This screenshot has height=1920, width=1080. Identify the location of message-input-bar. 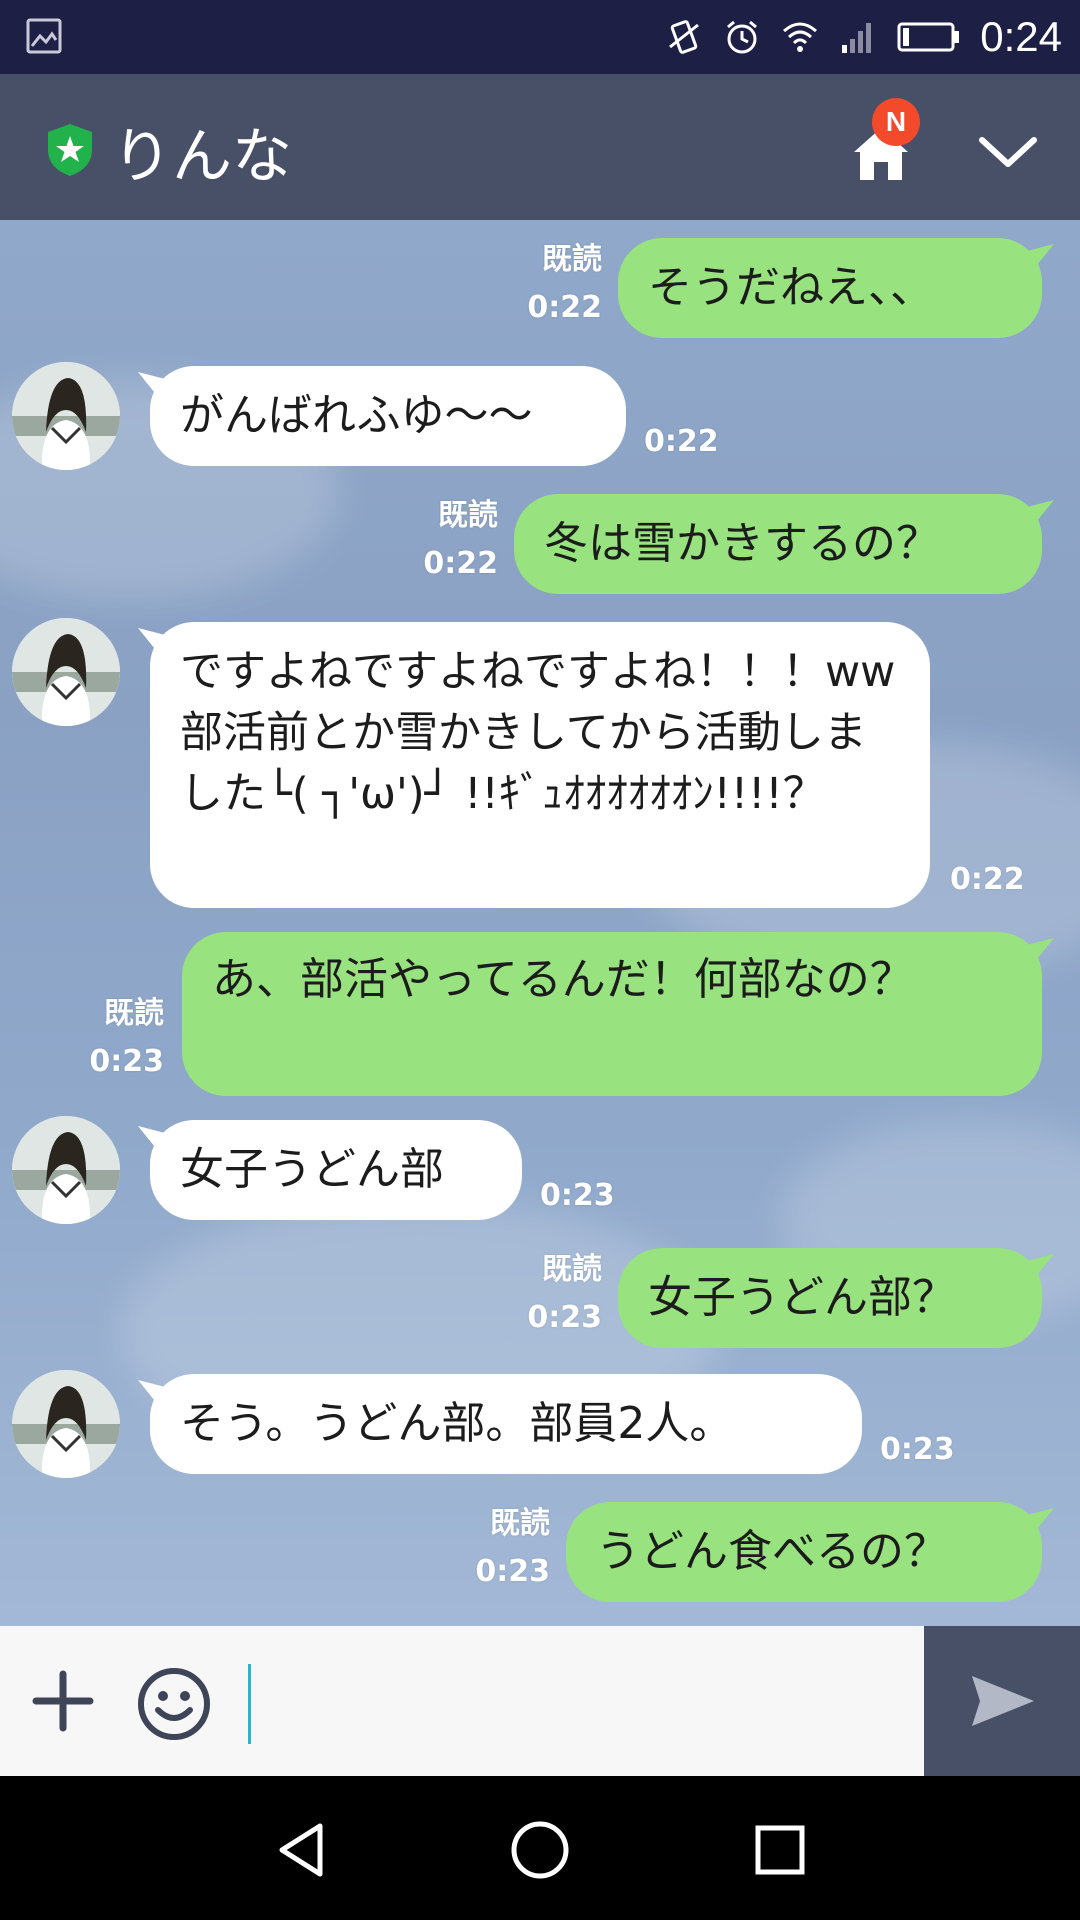
(540, 1701).